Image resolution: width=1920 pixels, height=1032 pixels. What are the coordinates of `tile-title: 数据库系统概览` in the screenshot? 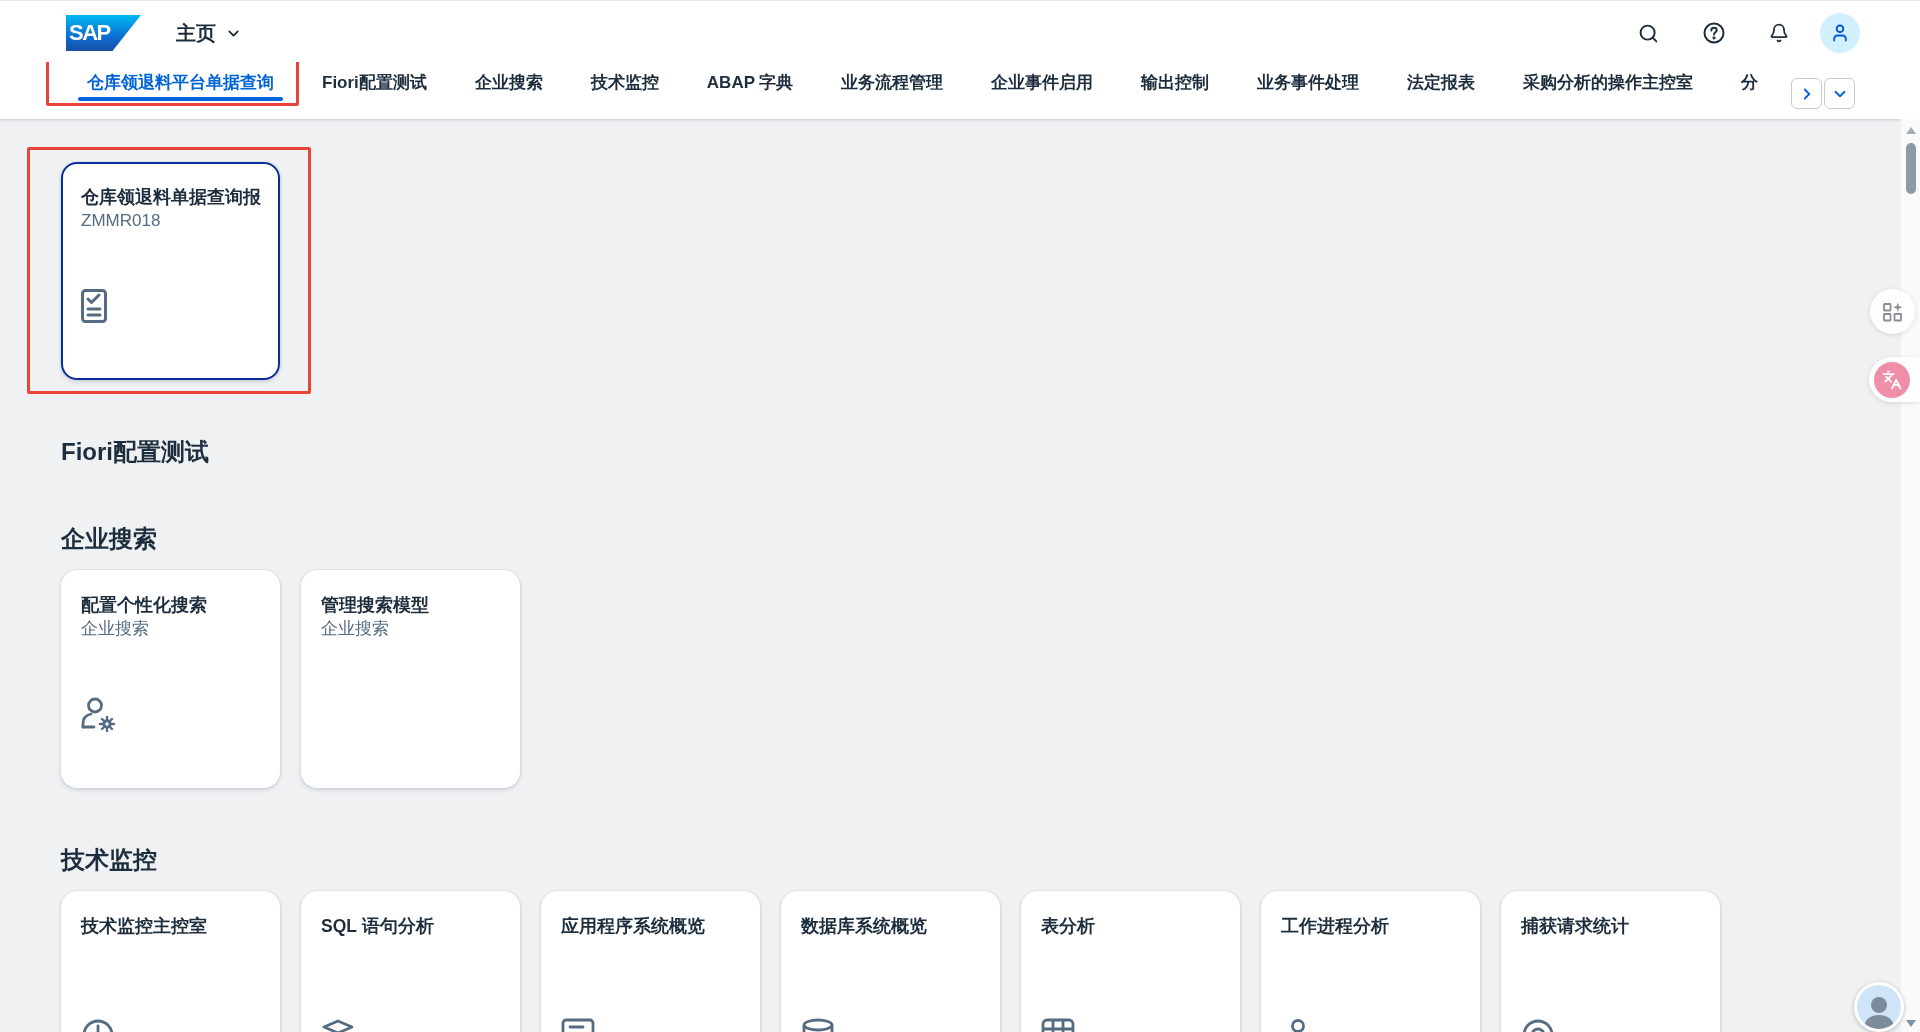 It's located at (864, 926).